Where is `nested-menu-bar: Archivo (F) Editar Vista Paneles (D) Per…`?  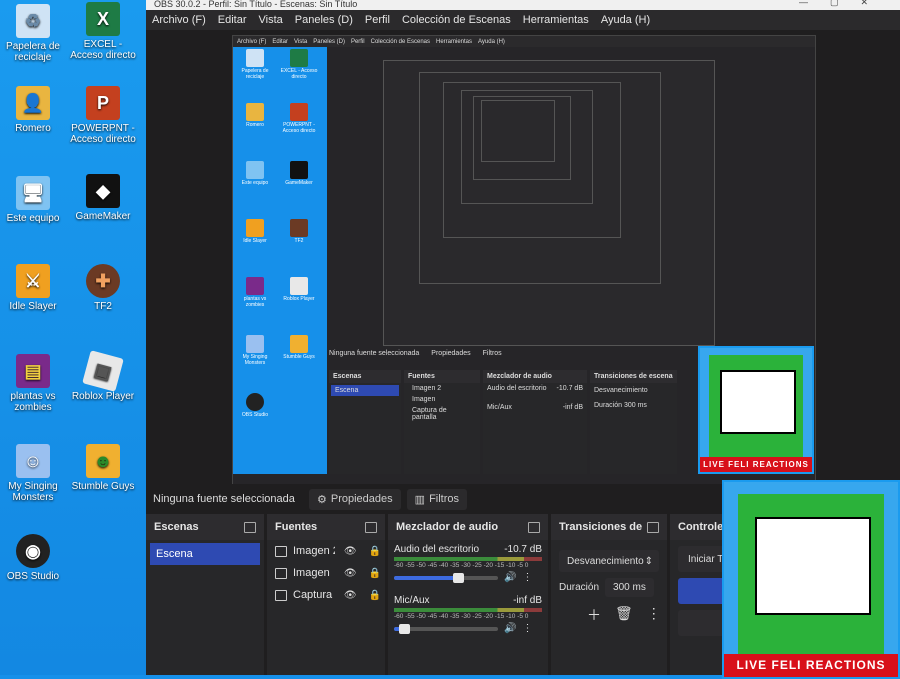
nested-menu-bar: Archivo (F) Editar Vista Paneles (D) Per… is located at coordinates (524, 41).